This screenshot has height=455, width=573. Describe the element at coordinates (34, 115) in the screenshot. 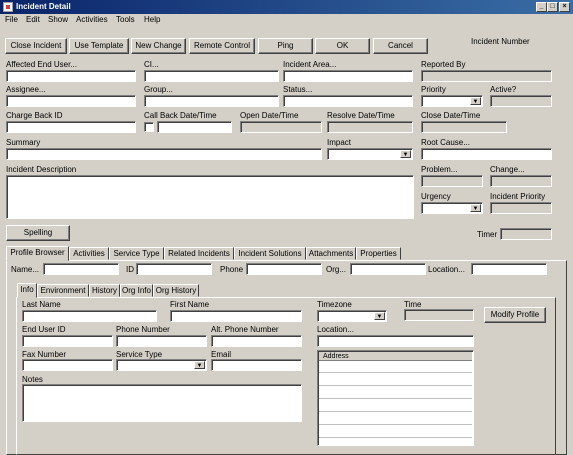

I see `charge-back-id-label: Charge Back ID` at that location.